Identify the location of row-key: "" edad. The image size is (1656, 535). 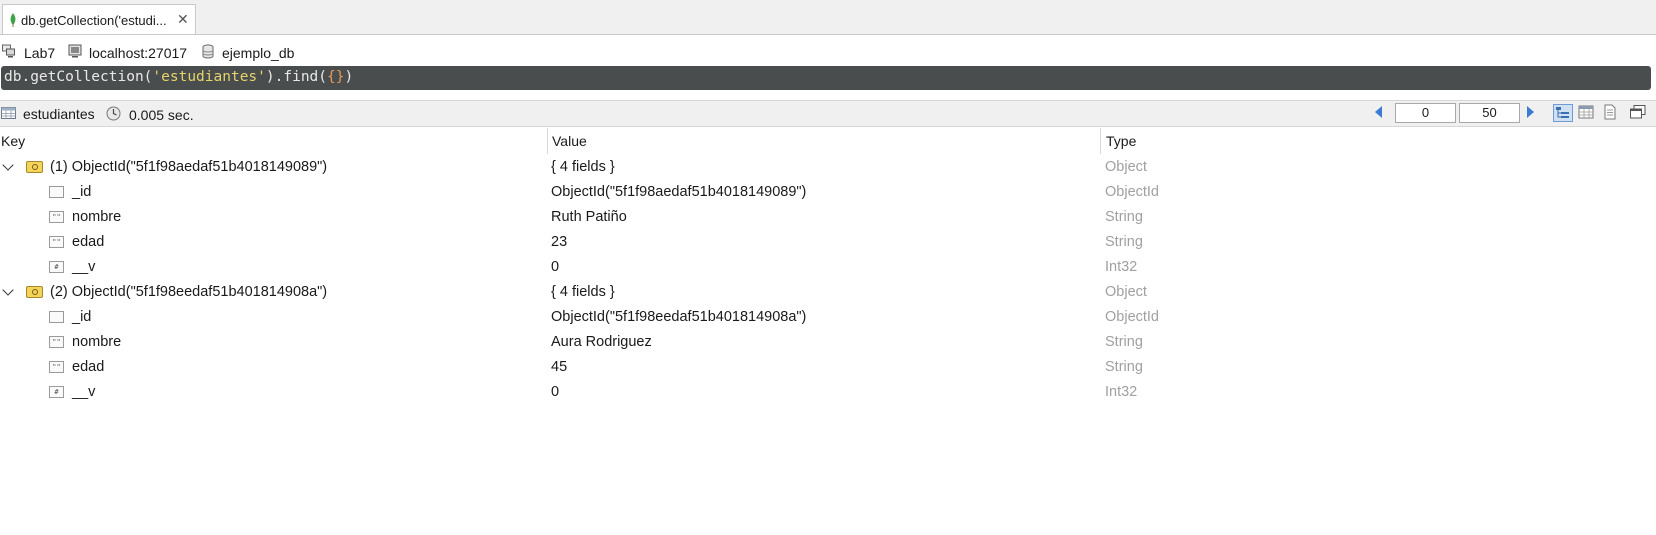
(76, 367).